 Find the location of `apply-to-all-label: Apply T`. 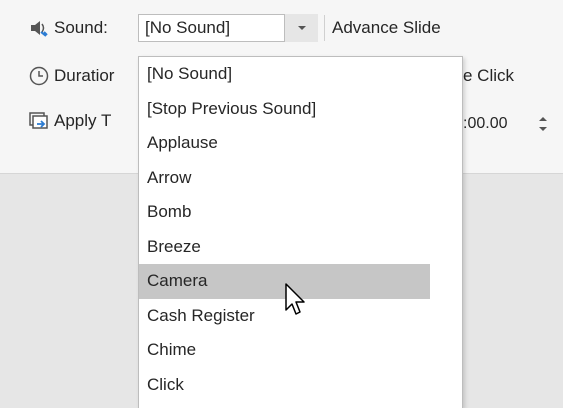

apply-to-all-label: Apply T is located at coordinates (83, 120).